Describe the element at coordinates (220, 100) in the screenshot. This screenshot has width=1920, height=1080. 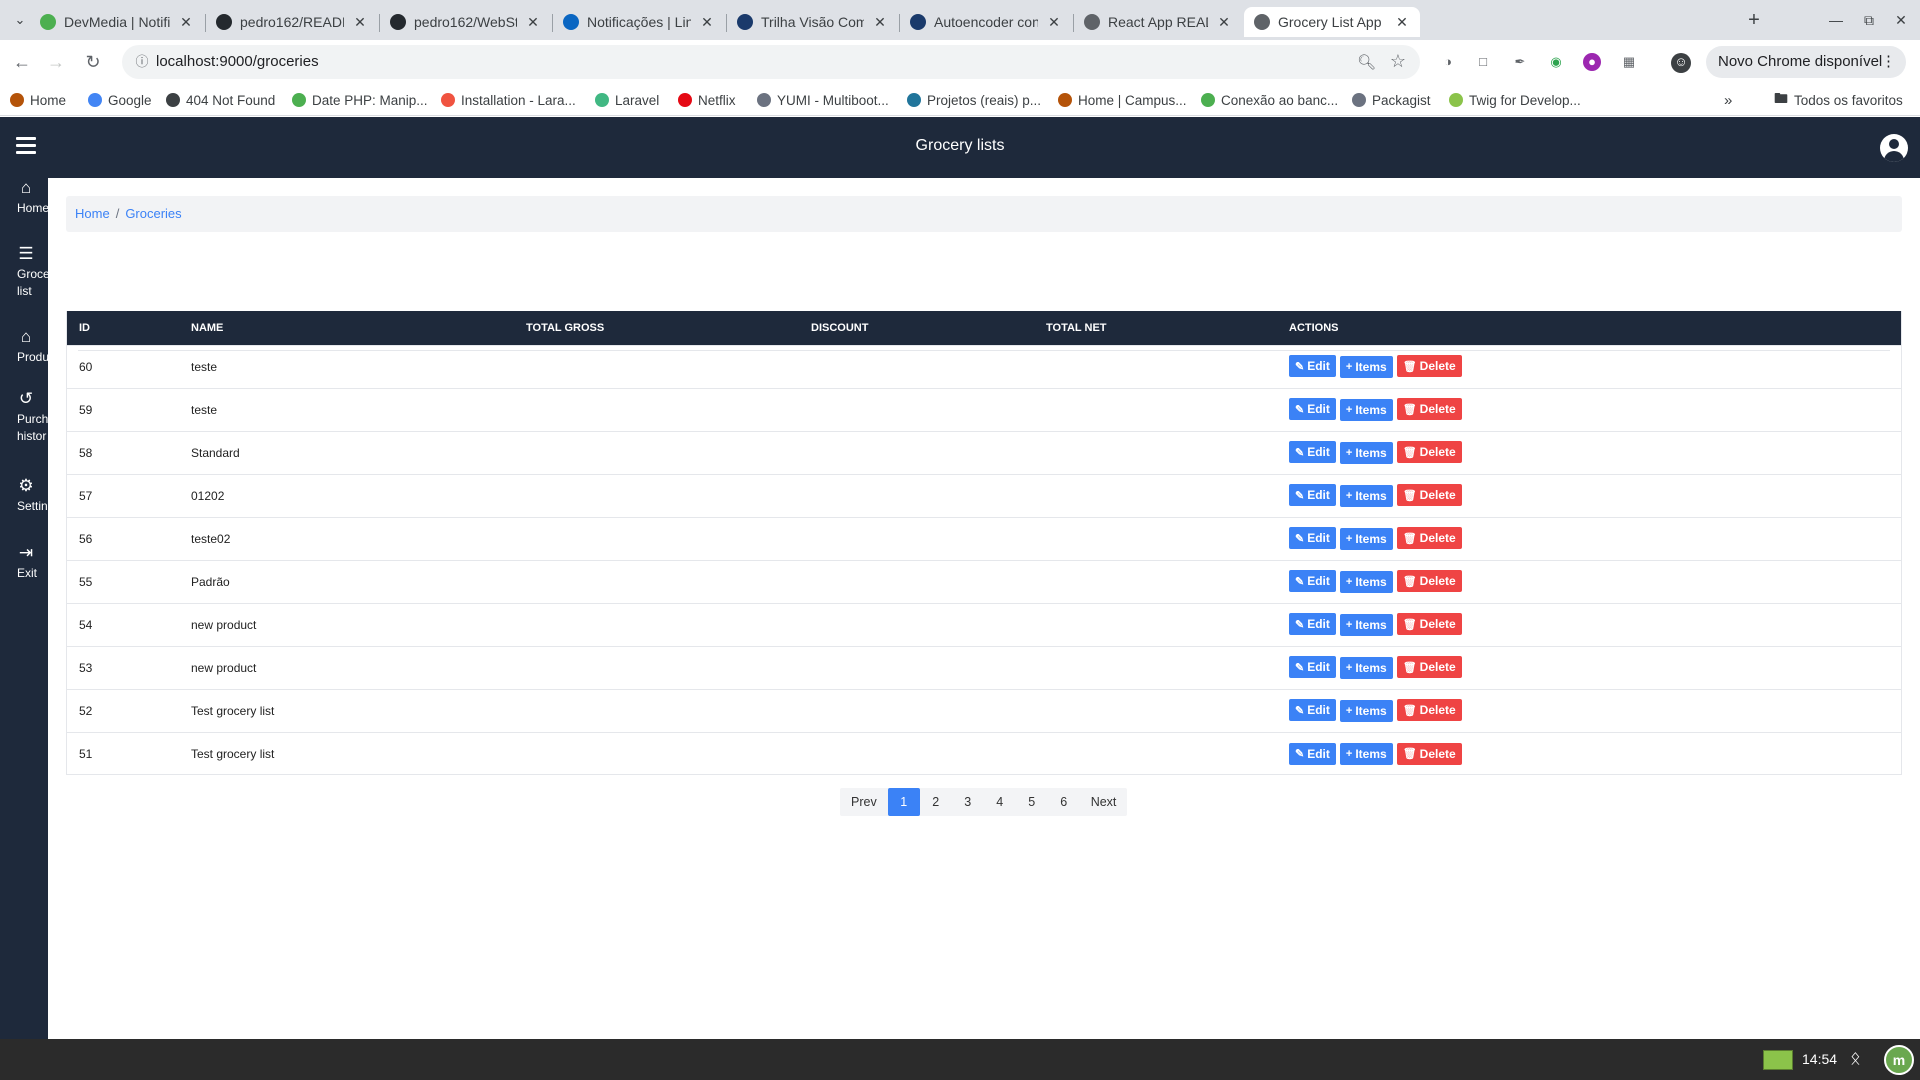
I see `bookmark-item: 404 Not Found` at that location.